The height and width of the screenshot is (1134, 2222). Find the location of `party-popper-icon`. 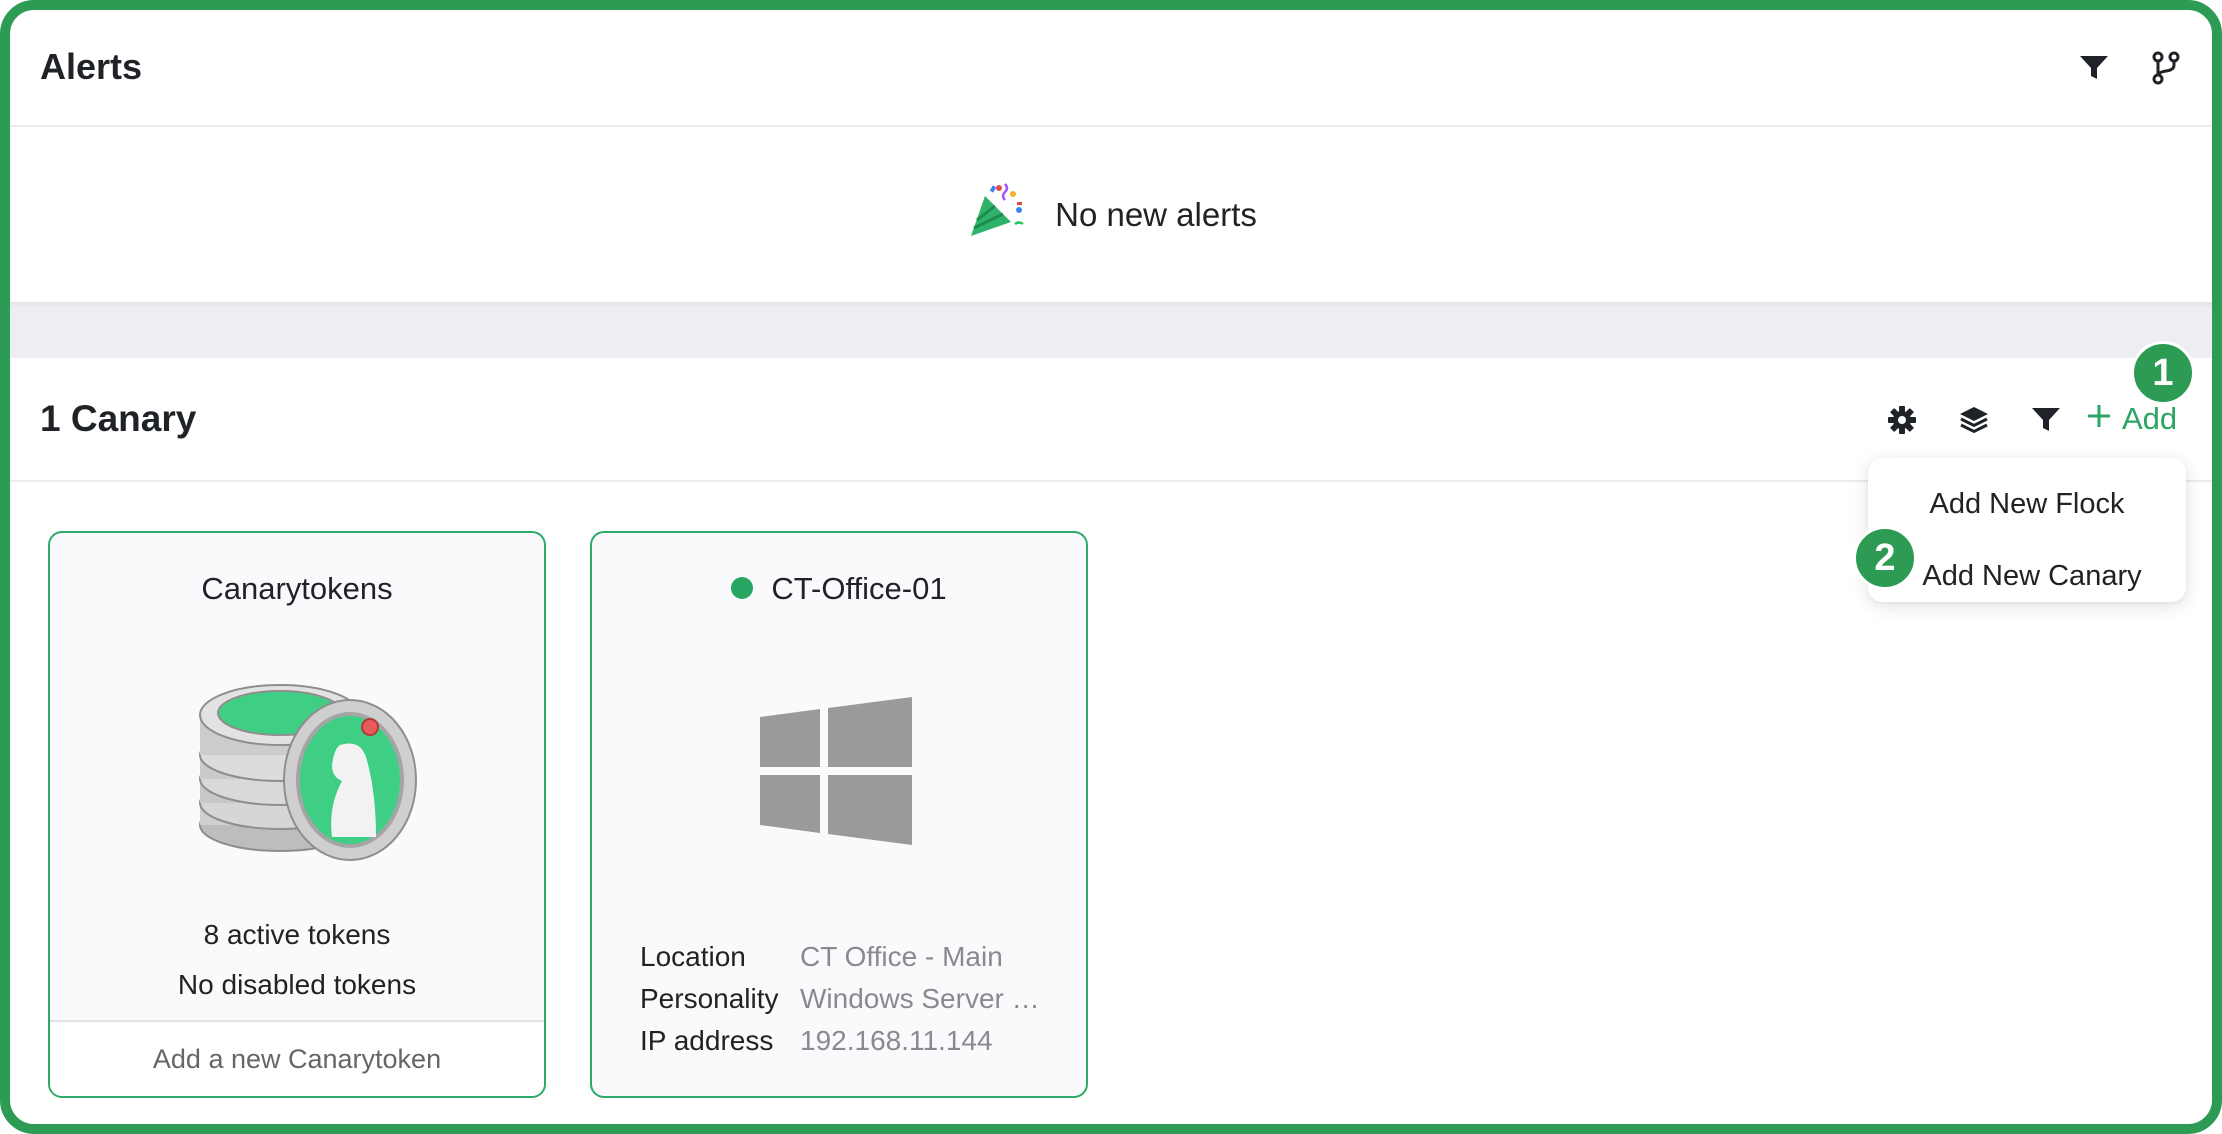

party-popper-icon is located at coordinates (996, 215).